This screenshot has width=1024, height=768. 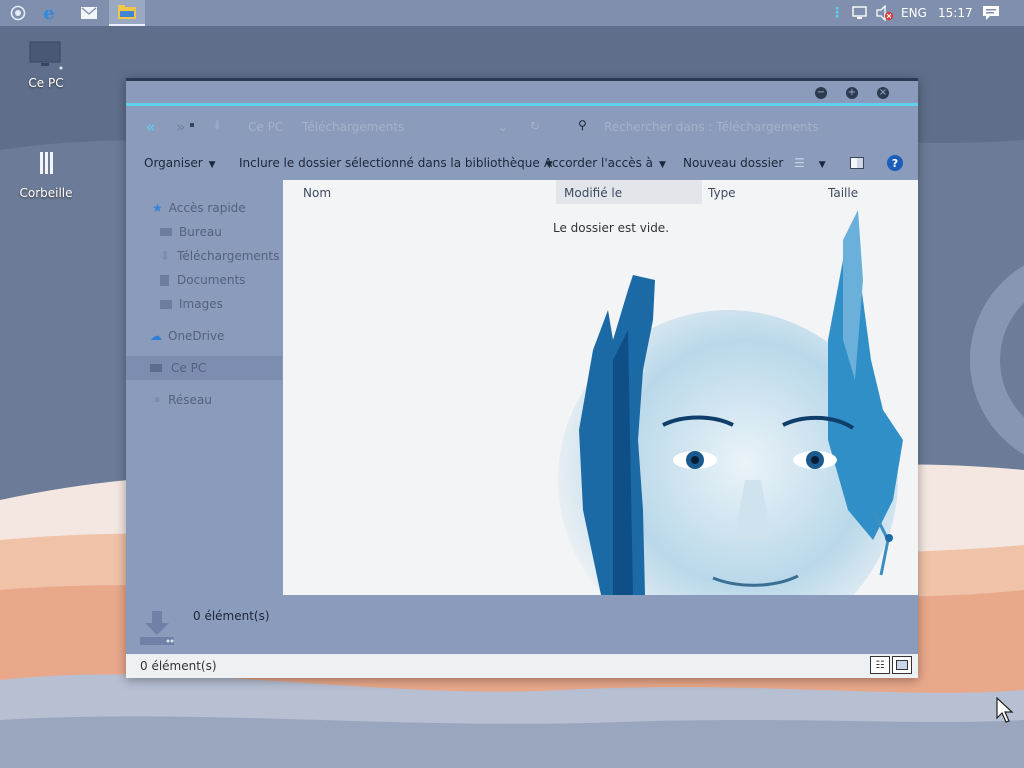 I want to click on help-icon: ?, so click(x=895, y=163).